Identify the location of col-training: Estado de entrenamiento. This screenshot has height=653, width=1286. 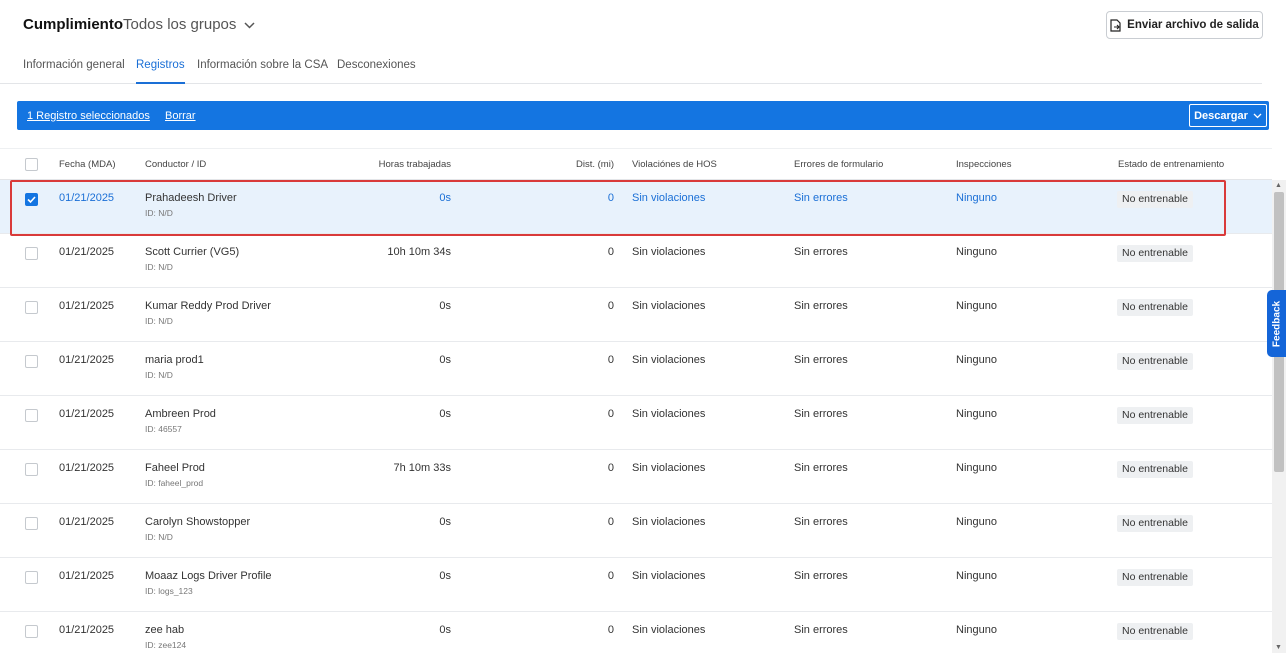
(1171, 164).